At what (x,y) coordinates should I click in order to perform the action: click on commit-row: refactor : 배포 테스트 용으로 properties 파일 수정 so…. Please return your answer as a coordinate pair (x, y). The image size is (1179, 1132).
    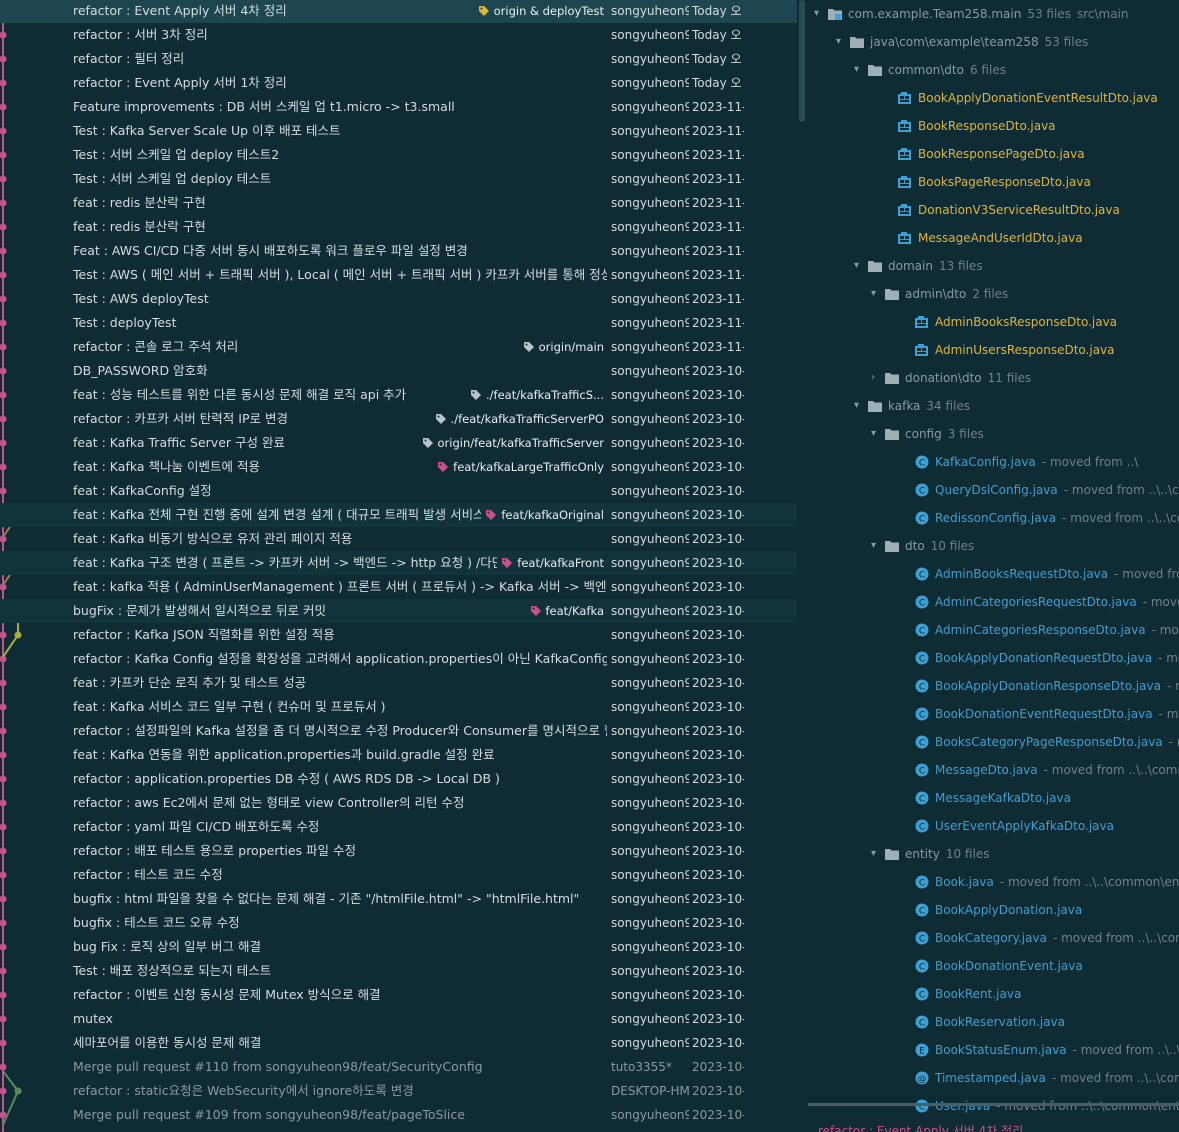
    Looking at the image, I should click on (398, 851).